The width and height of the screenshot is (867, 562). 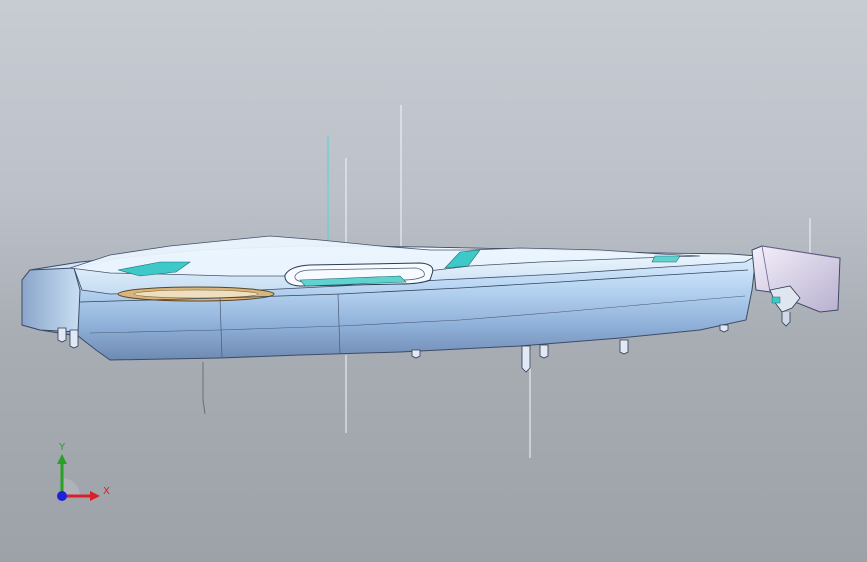 What do you see at coordinates (776, 300) in the screenshot?
I see `tail-bracket-cyan` at bounding box center [776, 300].